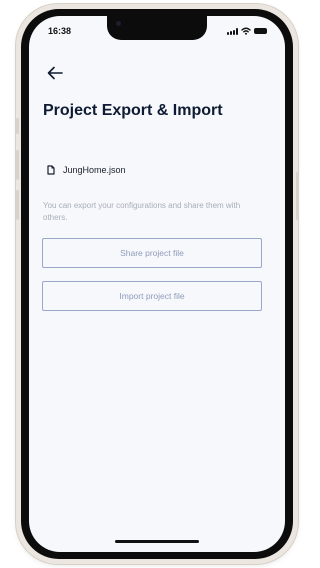  I want to click on signal-icon, so click(232, 31).